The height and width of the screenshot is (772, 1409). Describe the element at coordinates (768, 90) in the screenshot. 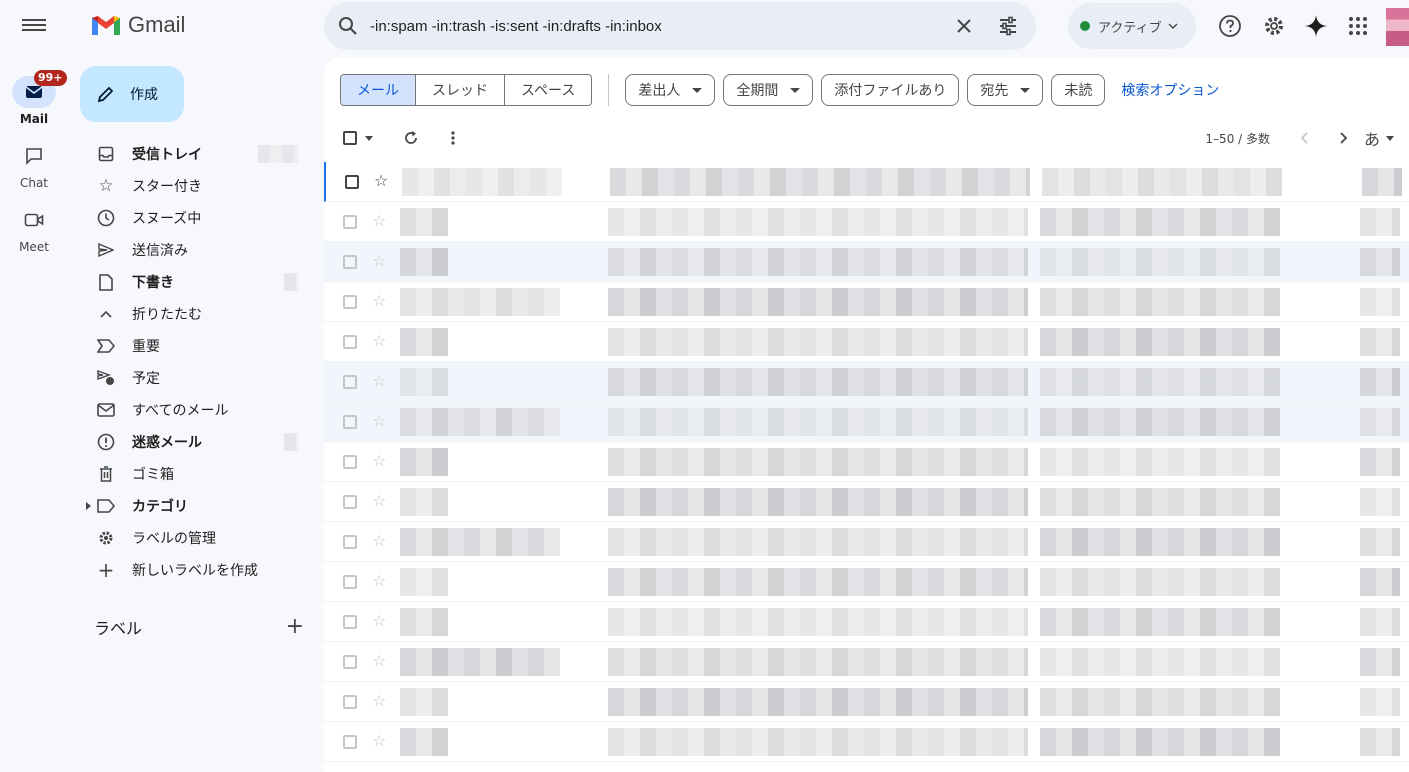

I see `filter-chip-date: 全期間` at that location.